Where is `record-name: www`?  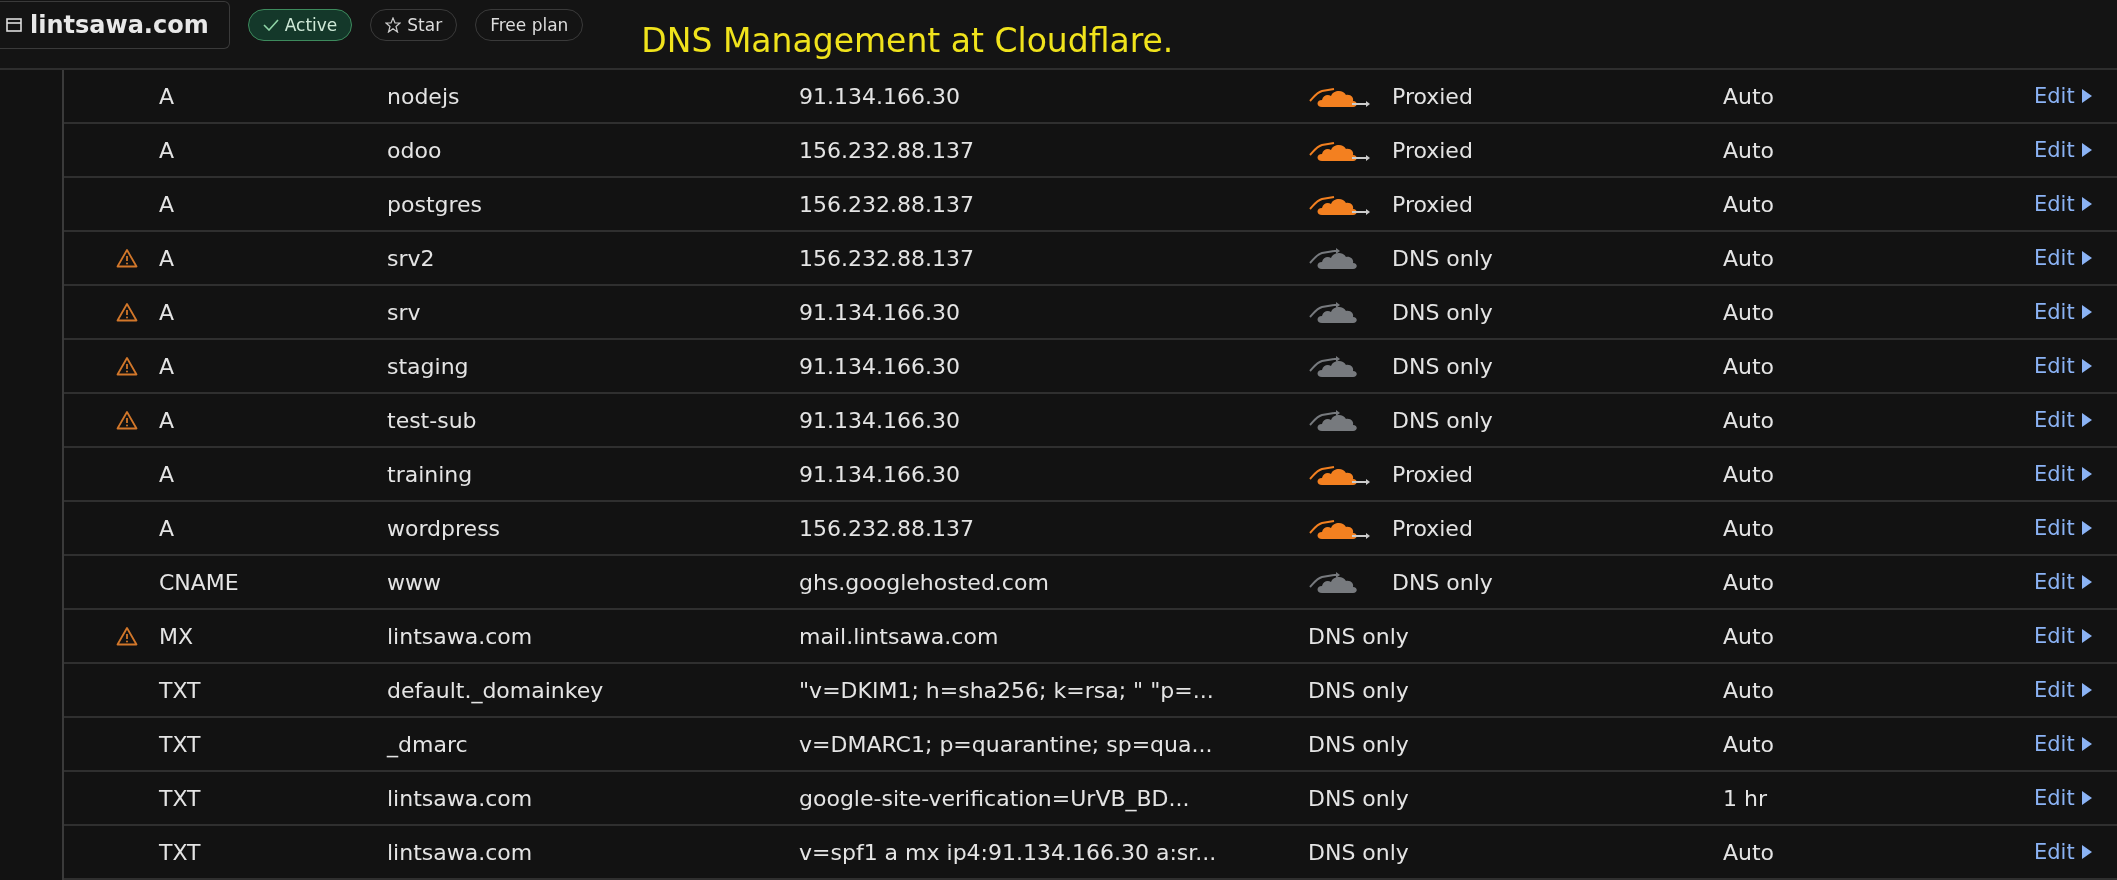
record-name: www is located at coordinates (414, 582).